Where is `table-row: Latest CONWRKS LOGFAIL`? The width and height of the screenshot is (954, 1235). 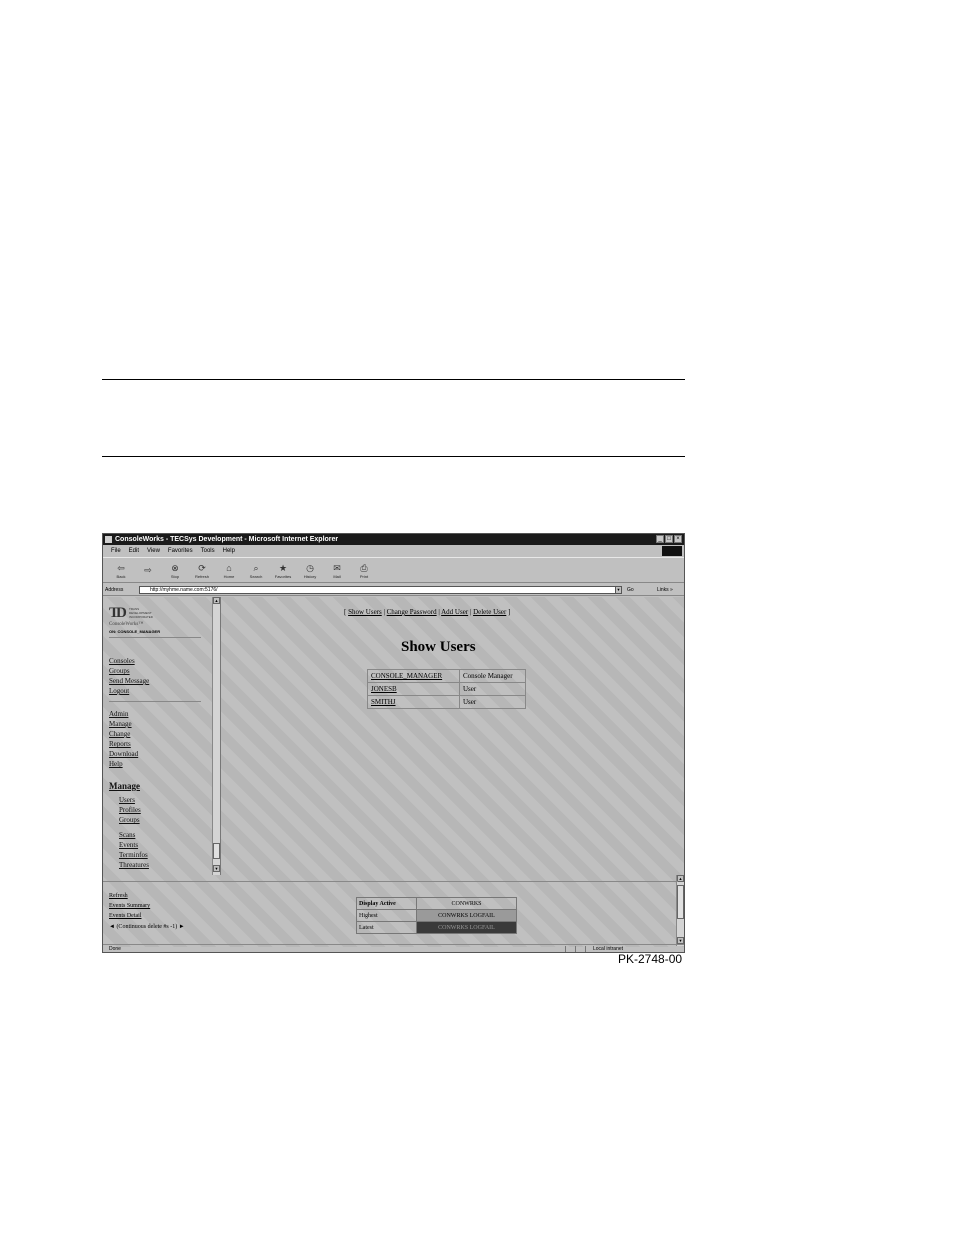 table-row: Latest CONWRKS LOGFAIL is located at coordinates (436, 927).